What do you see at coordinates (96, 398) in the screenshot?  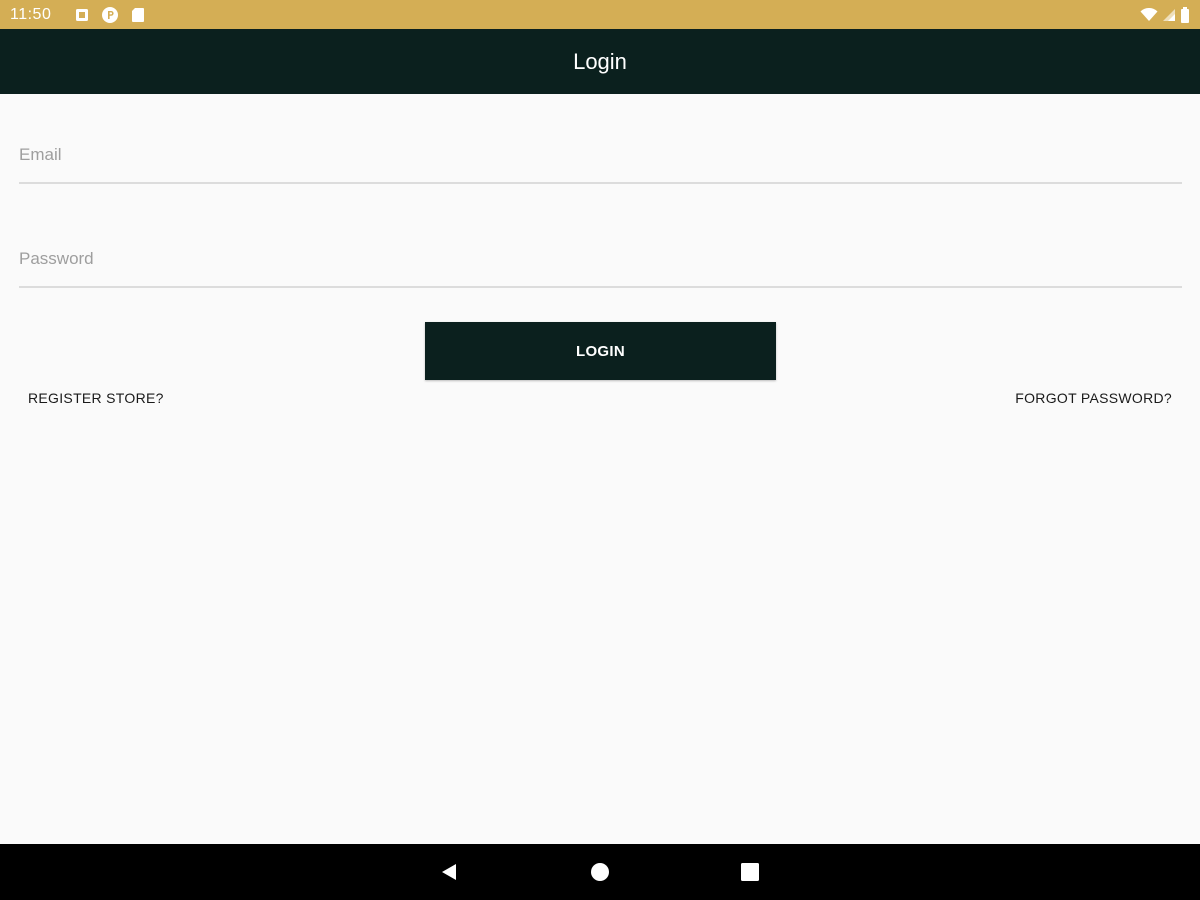 I see `register-store-link: REGISTER STORE?` at bounding box center [96, 398].